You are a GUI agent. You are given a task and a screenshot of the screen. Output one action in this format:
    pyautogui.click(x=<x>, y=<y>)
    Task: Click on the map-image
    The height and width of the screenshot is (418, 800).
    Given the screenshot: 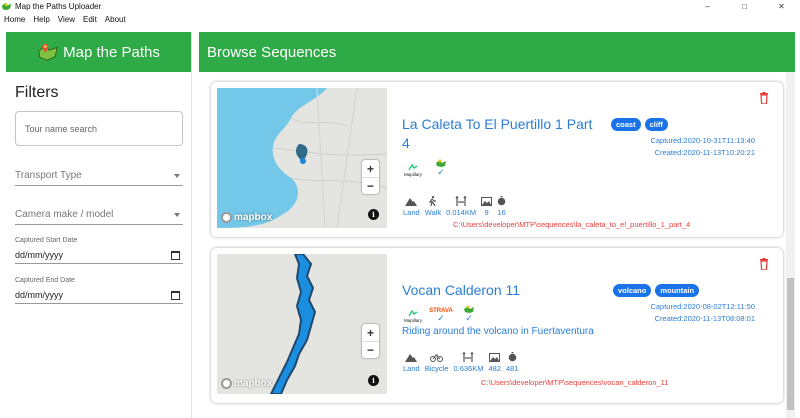 What is the action you would take?
    pyautogui.click(x=302, y=158)
    